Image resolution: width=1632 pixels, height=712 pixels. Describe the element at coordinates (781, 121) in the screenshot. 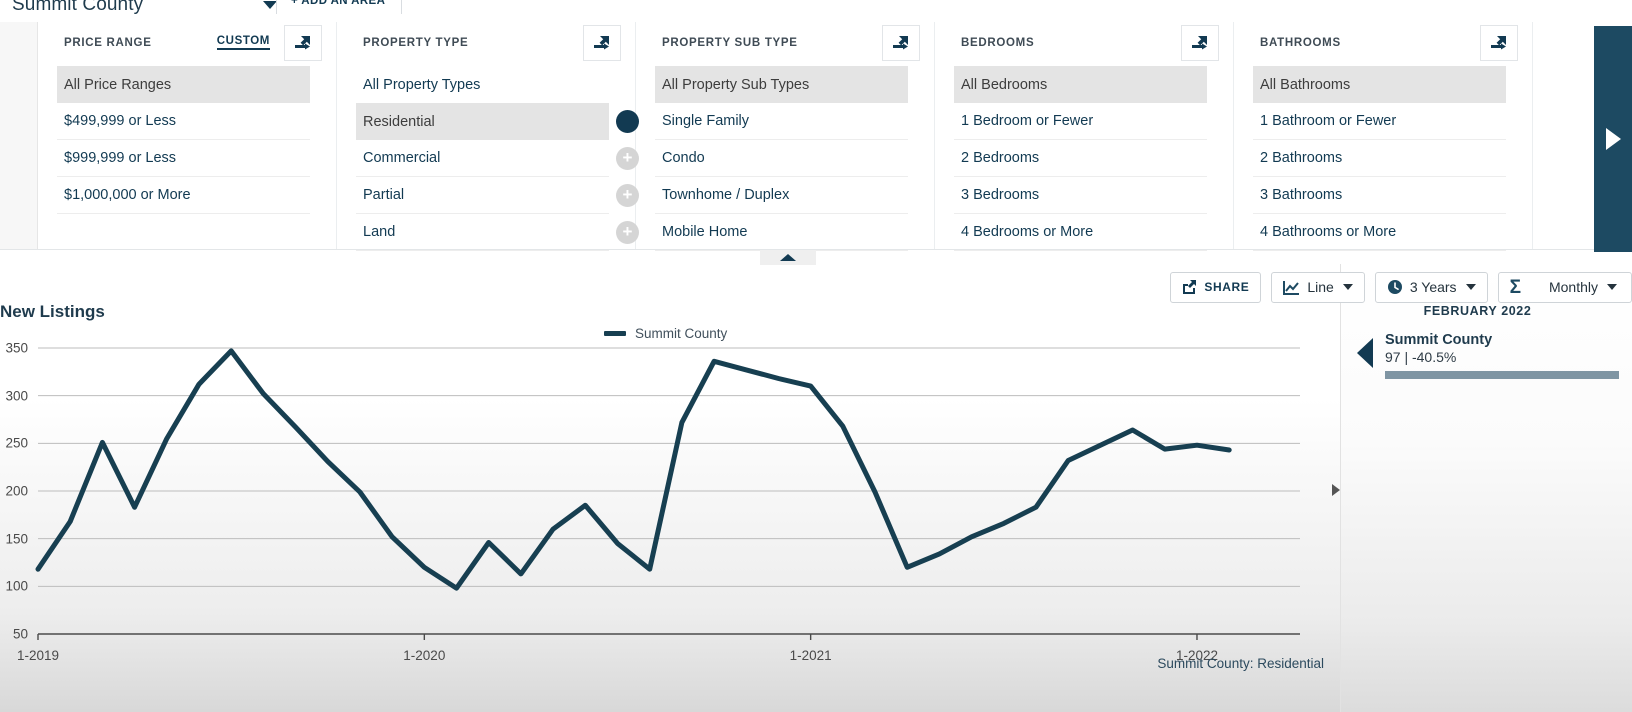

I see `filter-option: Single Family` at that location.